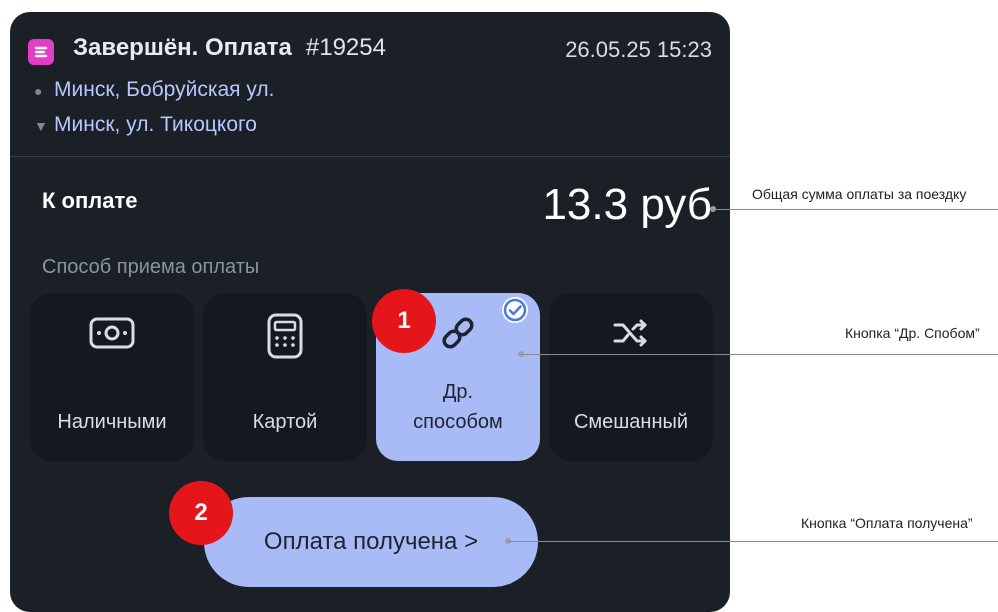 This screenshot has height=612, width=998. I want to click on method-cash-label: Наличными, so click(112, 422).